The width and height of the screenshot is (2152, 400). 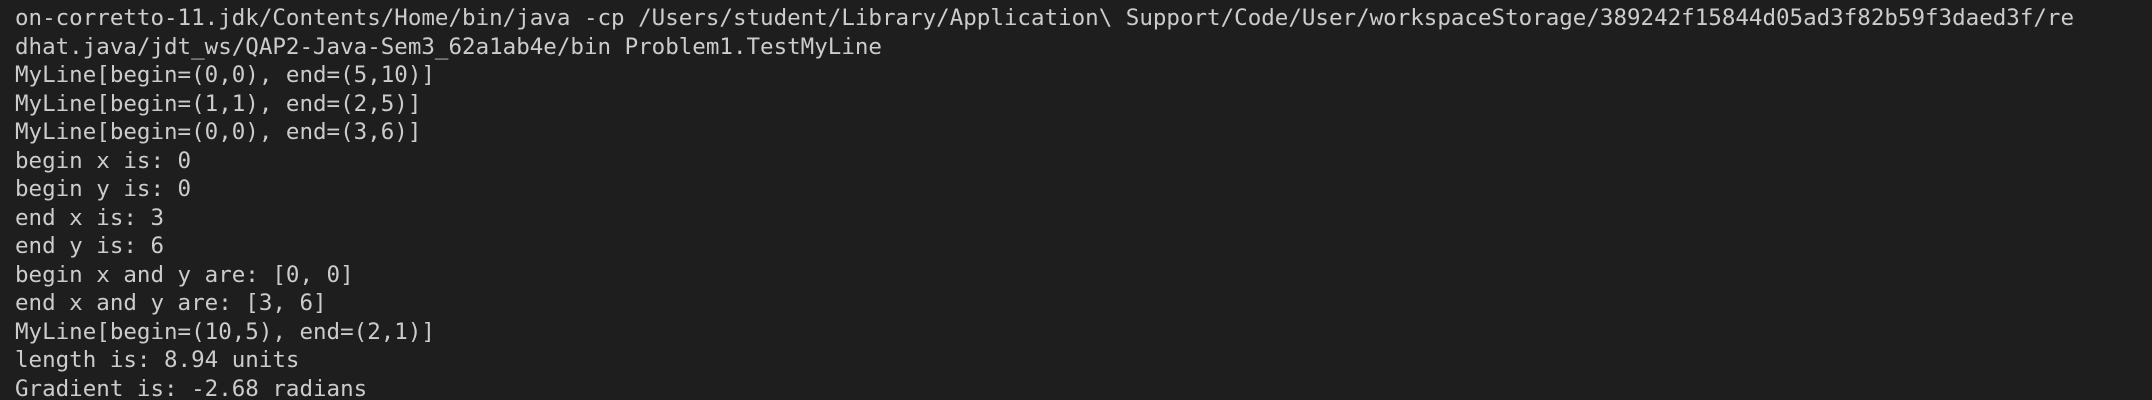 I want to click on terminal-line-output: begin x is: 0, so click(x=103, y=160).